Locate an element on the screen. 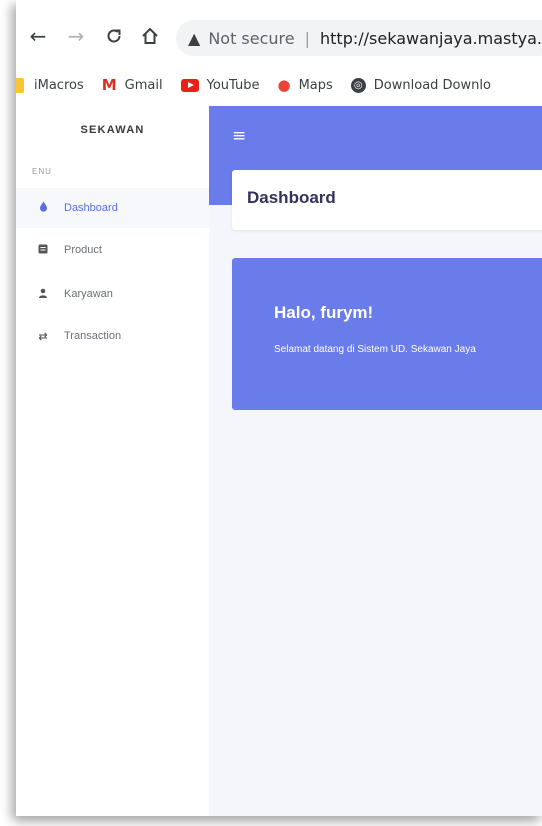 This screenshot has width=542, height=826. brand-logo: SEKAWAN is located at coordinates (112, 130).